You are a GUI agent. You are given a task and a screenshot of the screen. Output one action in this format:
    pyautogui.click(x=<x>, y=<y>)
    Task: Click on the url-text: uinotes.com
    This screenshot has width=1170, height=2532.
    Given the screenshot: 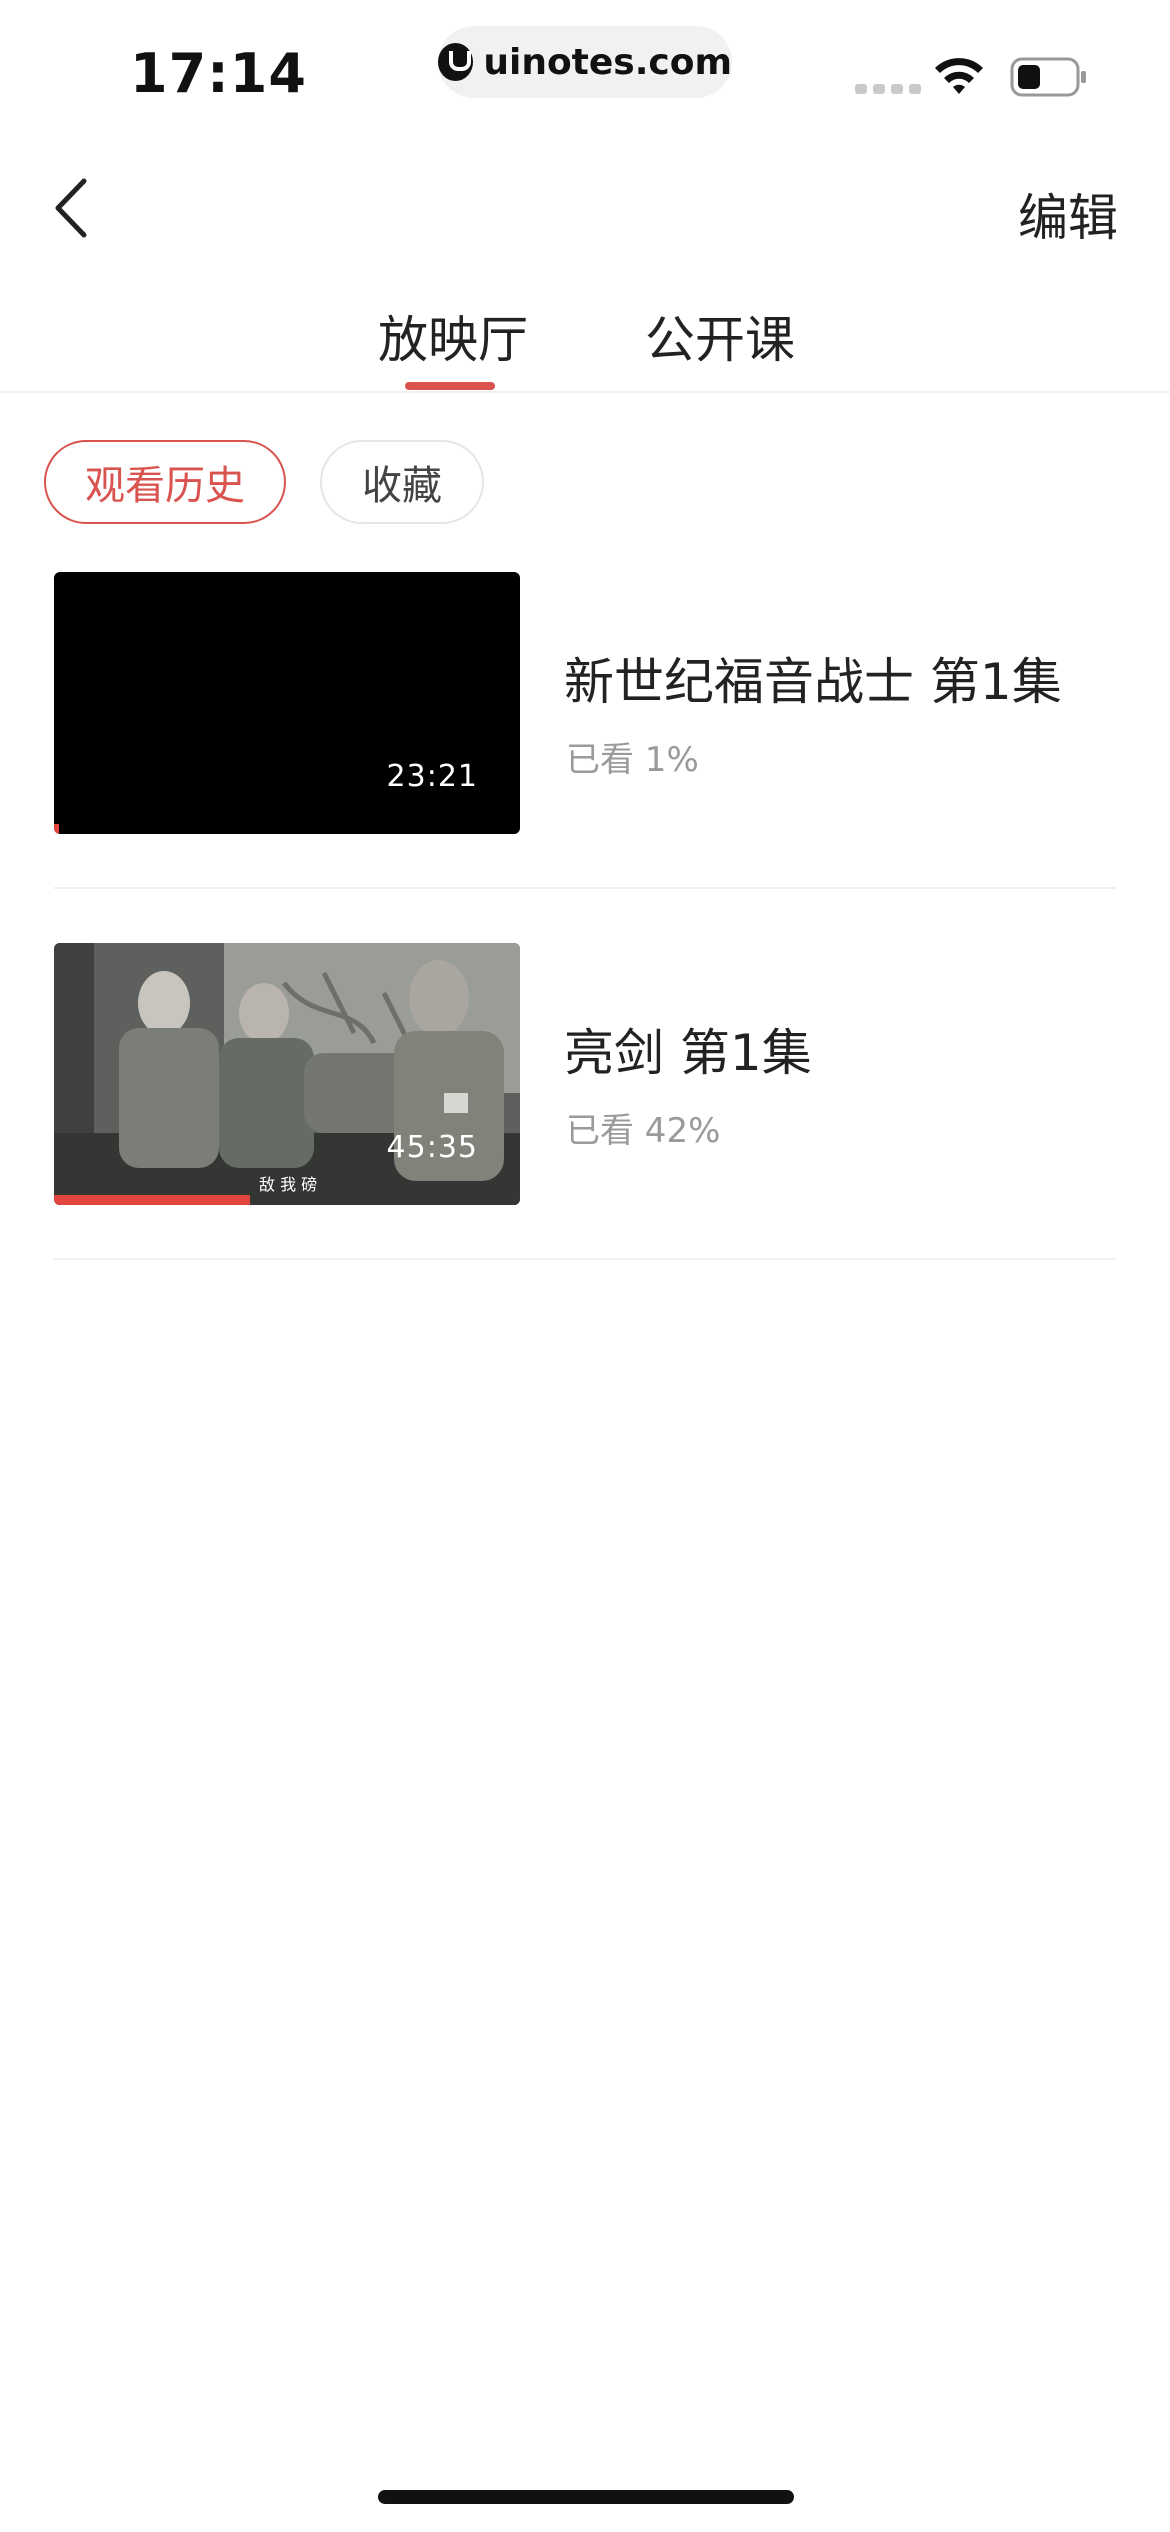 What is the action you would take?
    pyautogui.click(x=607, y=62)
    